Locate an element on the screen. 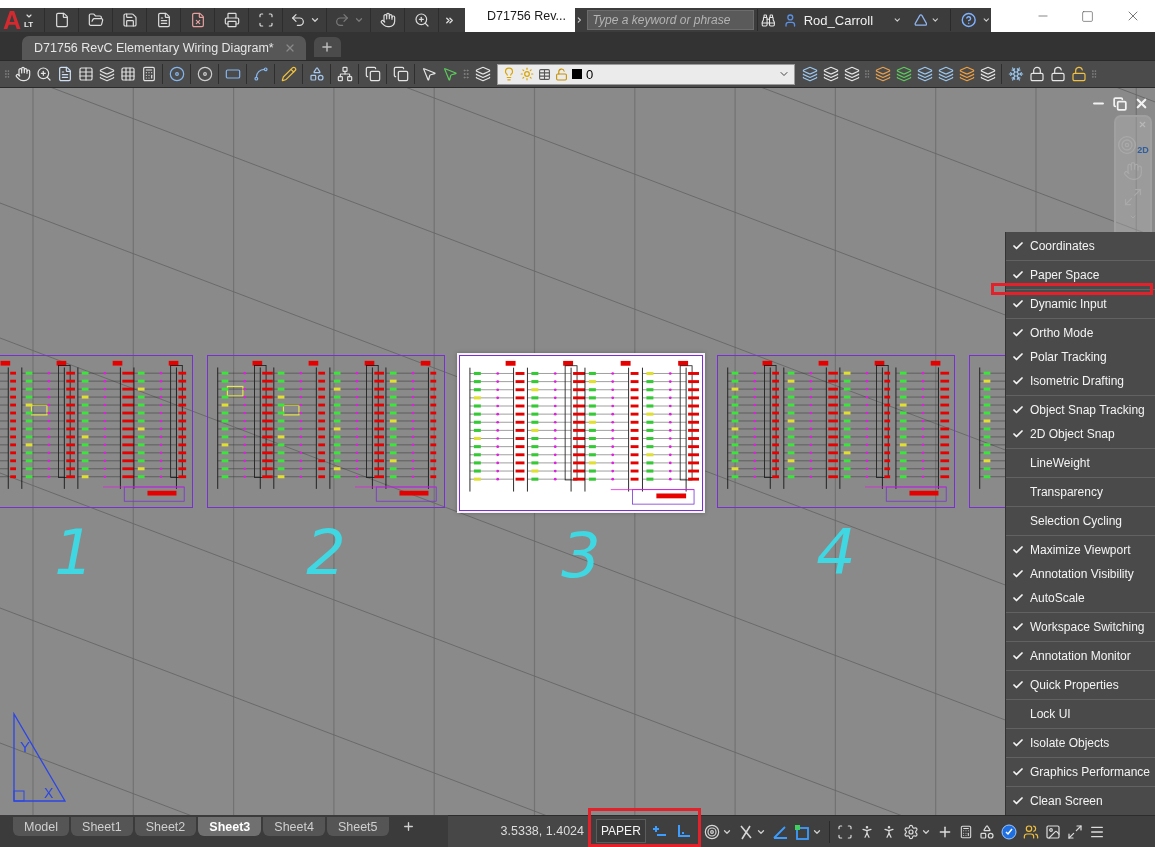 Image resolution: width=1155 pixels, height=847 pixels. menu-item: Graphics Performance is located at coordinates (1080, 772).